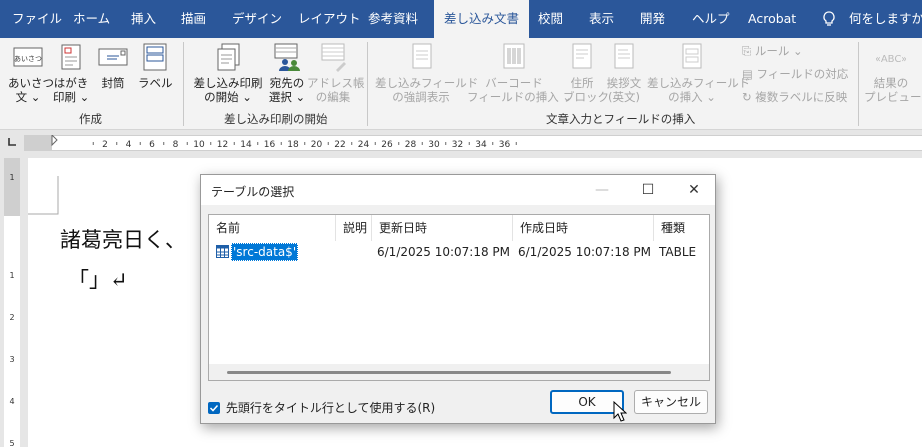 This screenshot has height=447, width=922. Describe the element at coordinates (427, 83) in the screenshot. I see `highlight-label: 差し込みフィールド` at that location.